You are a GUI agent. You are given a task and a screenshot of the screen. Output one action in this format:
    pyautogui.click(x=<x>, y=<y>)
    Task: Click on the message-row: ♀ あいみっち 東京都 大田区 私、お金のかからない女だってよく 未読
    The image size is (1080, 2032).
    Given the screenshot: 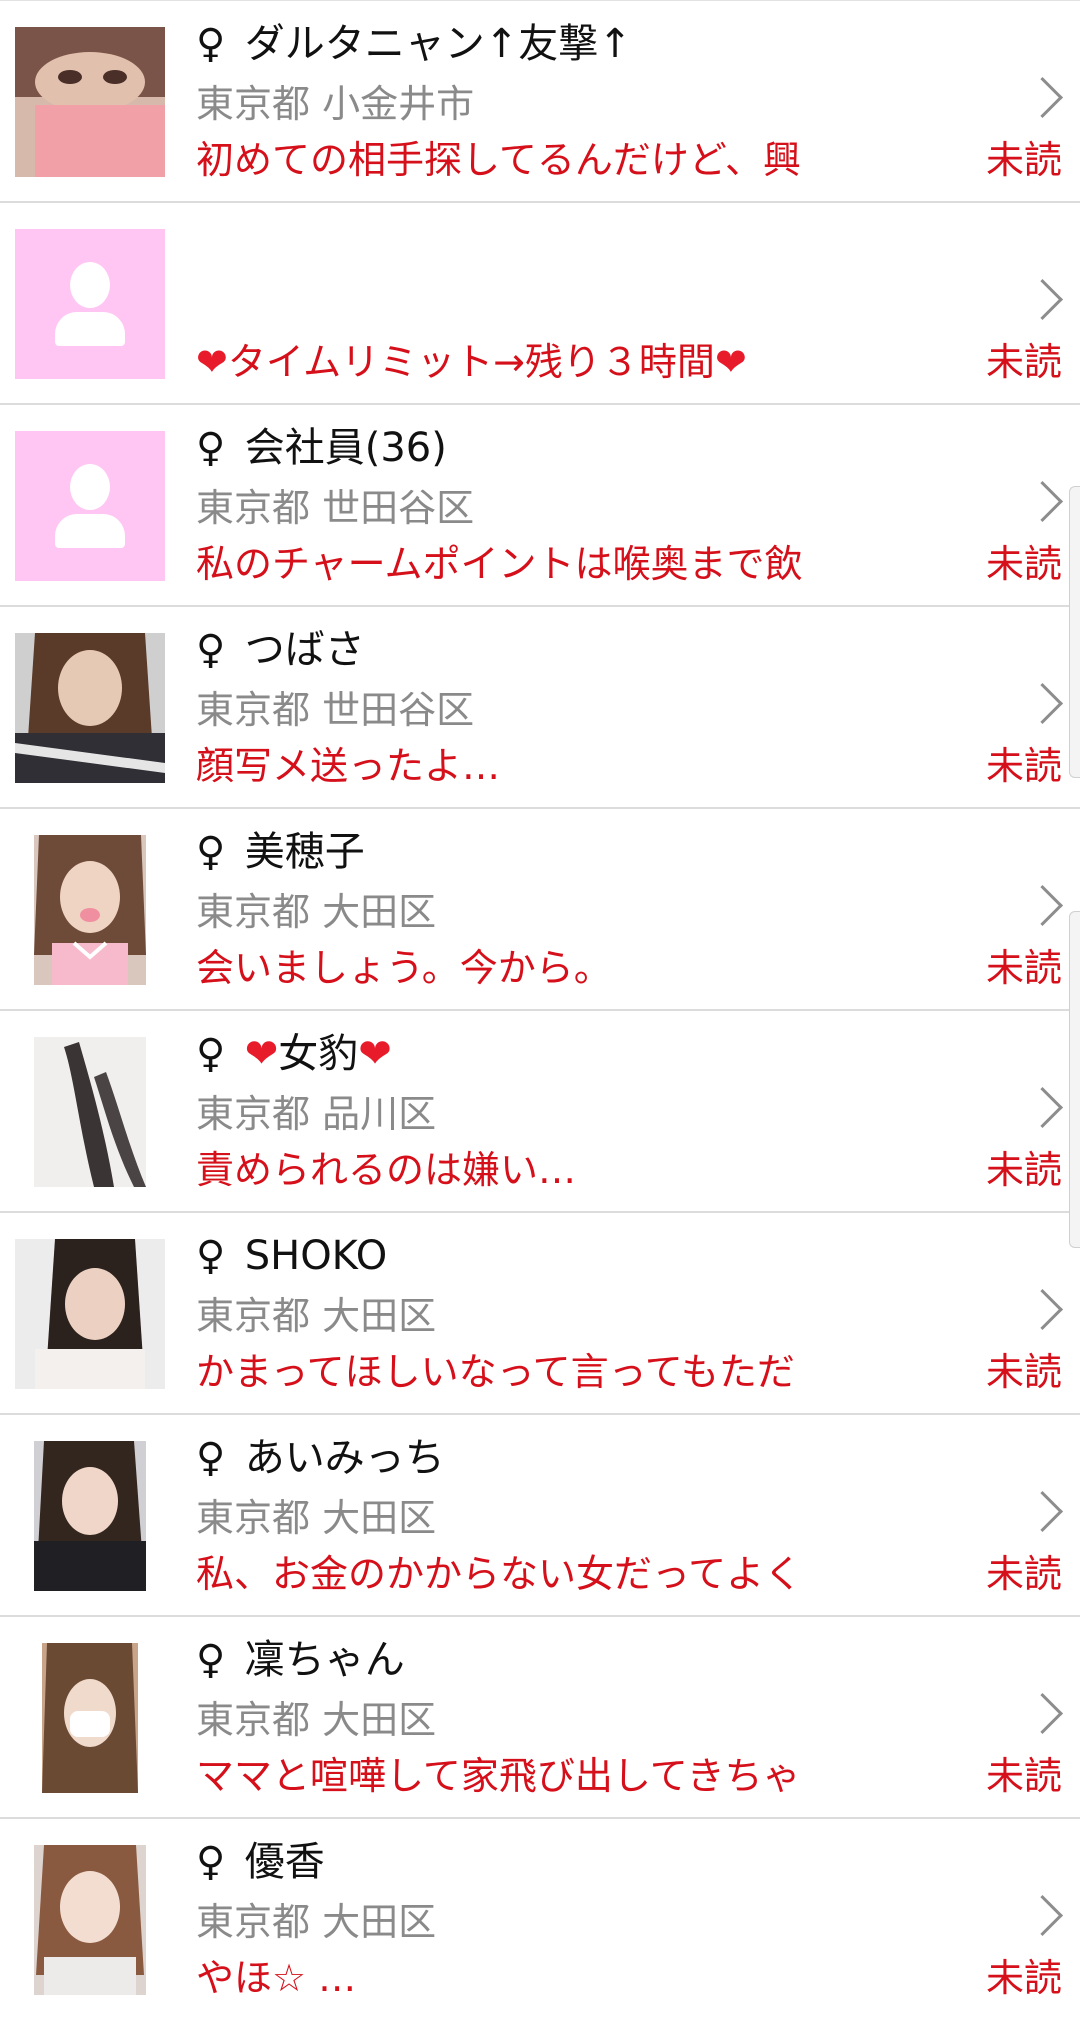 What is the action you would take?
    pyautogui.click(x=540, y=1516)
    